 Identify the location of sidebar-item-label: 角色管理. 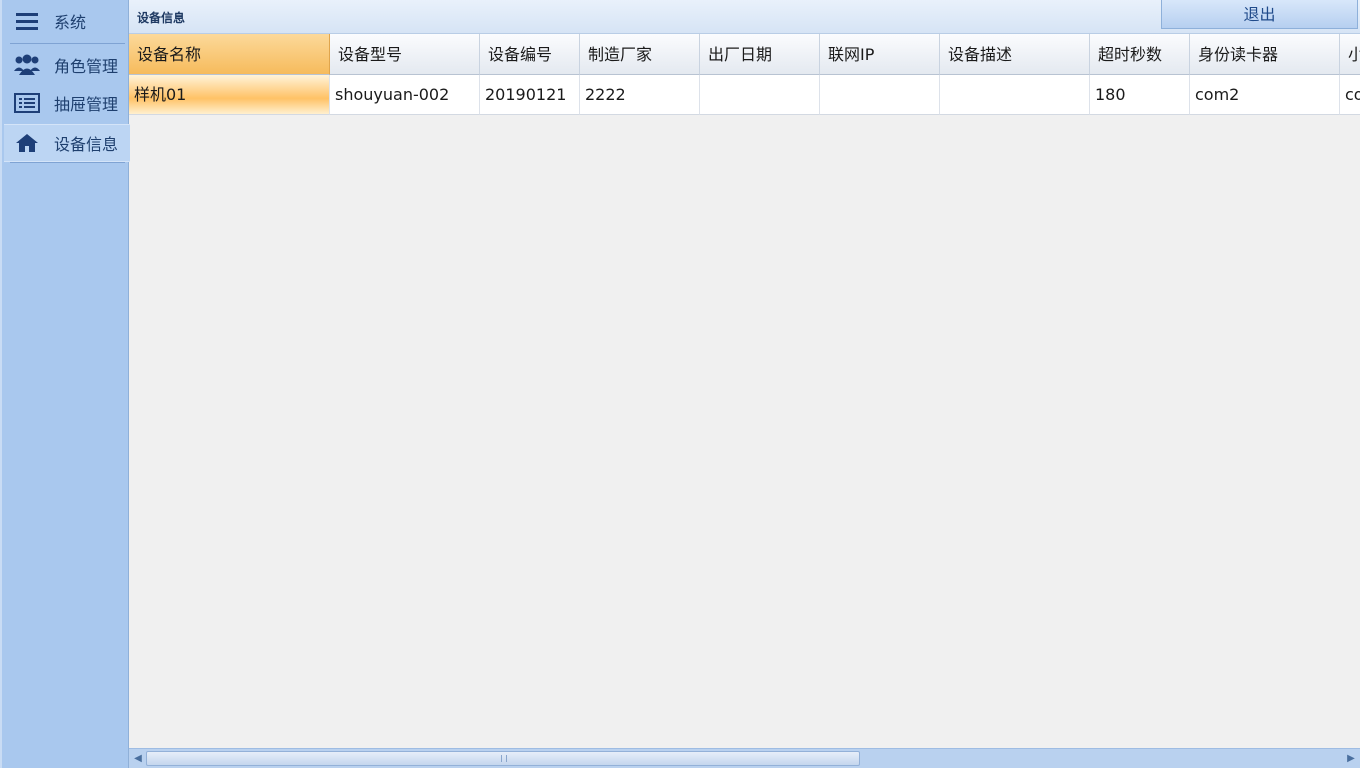
(86, 66).